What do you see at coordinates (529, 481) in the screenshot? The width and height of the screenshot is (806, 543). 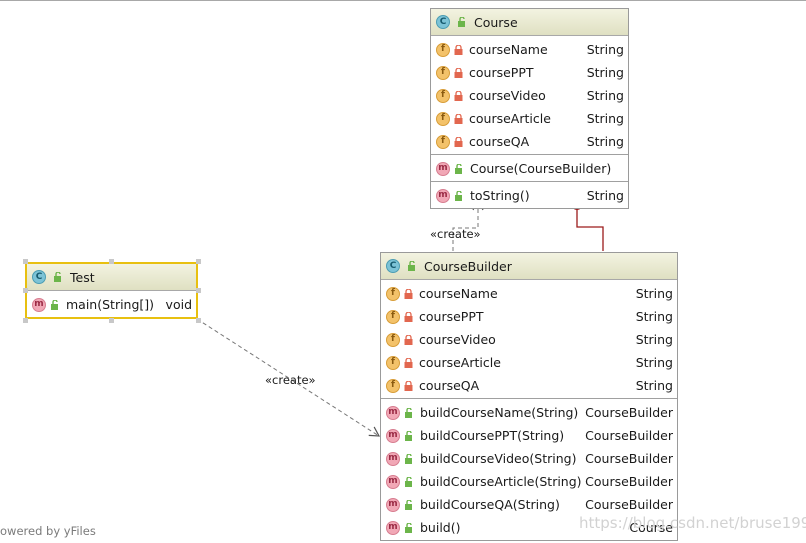 I see `method-row: m buildCourseArticle(String) CourseBuilder` at bounding box center [529, 481].